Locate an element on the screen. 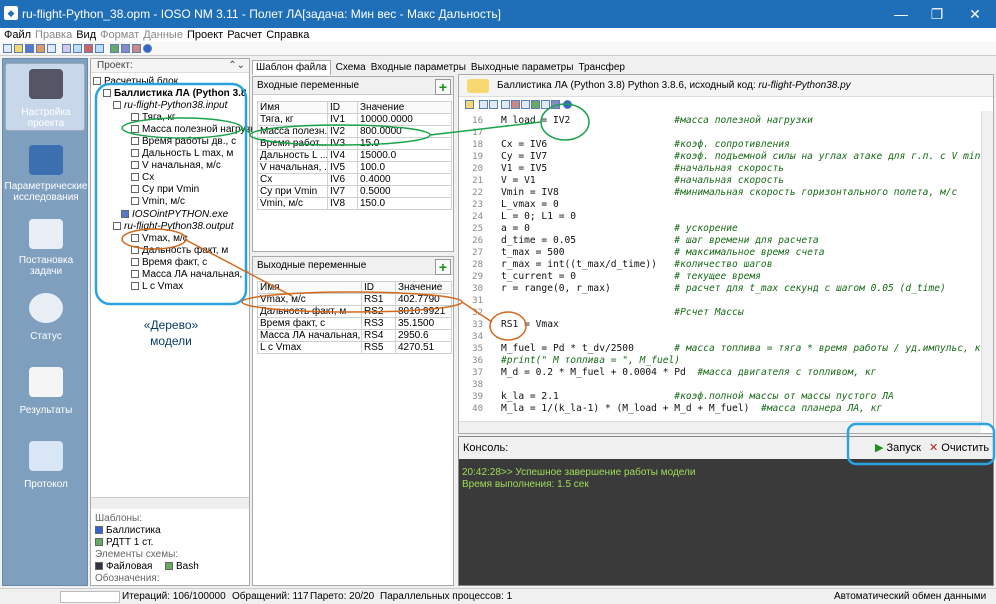  code-line: #print(" M топлива = ", M_fuel) is located at coordinates (590, 361).